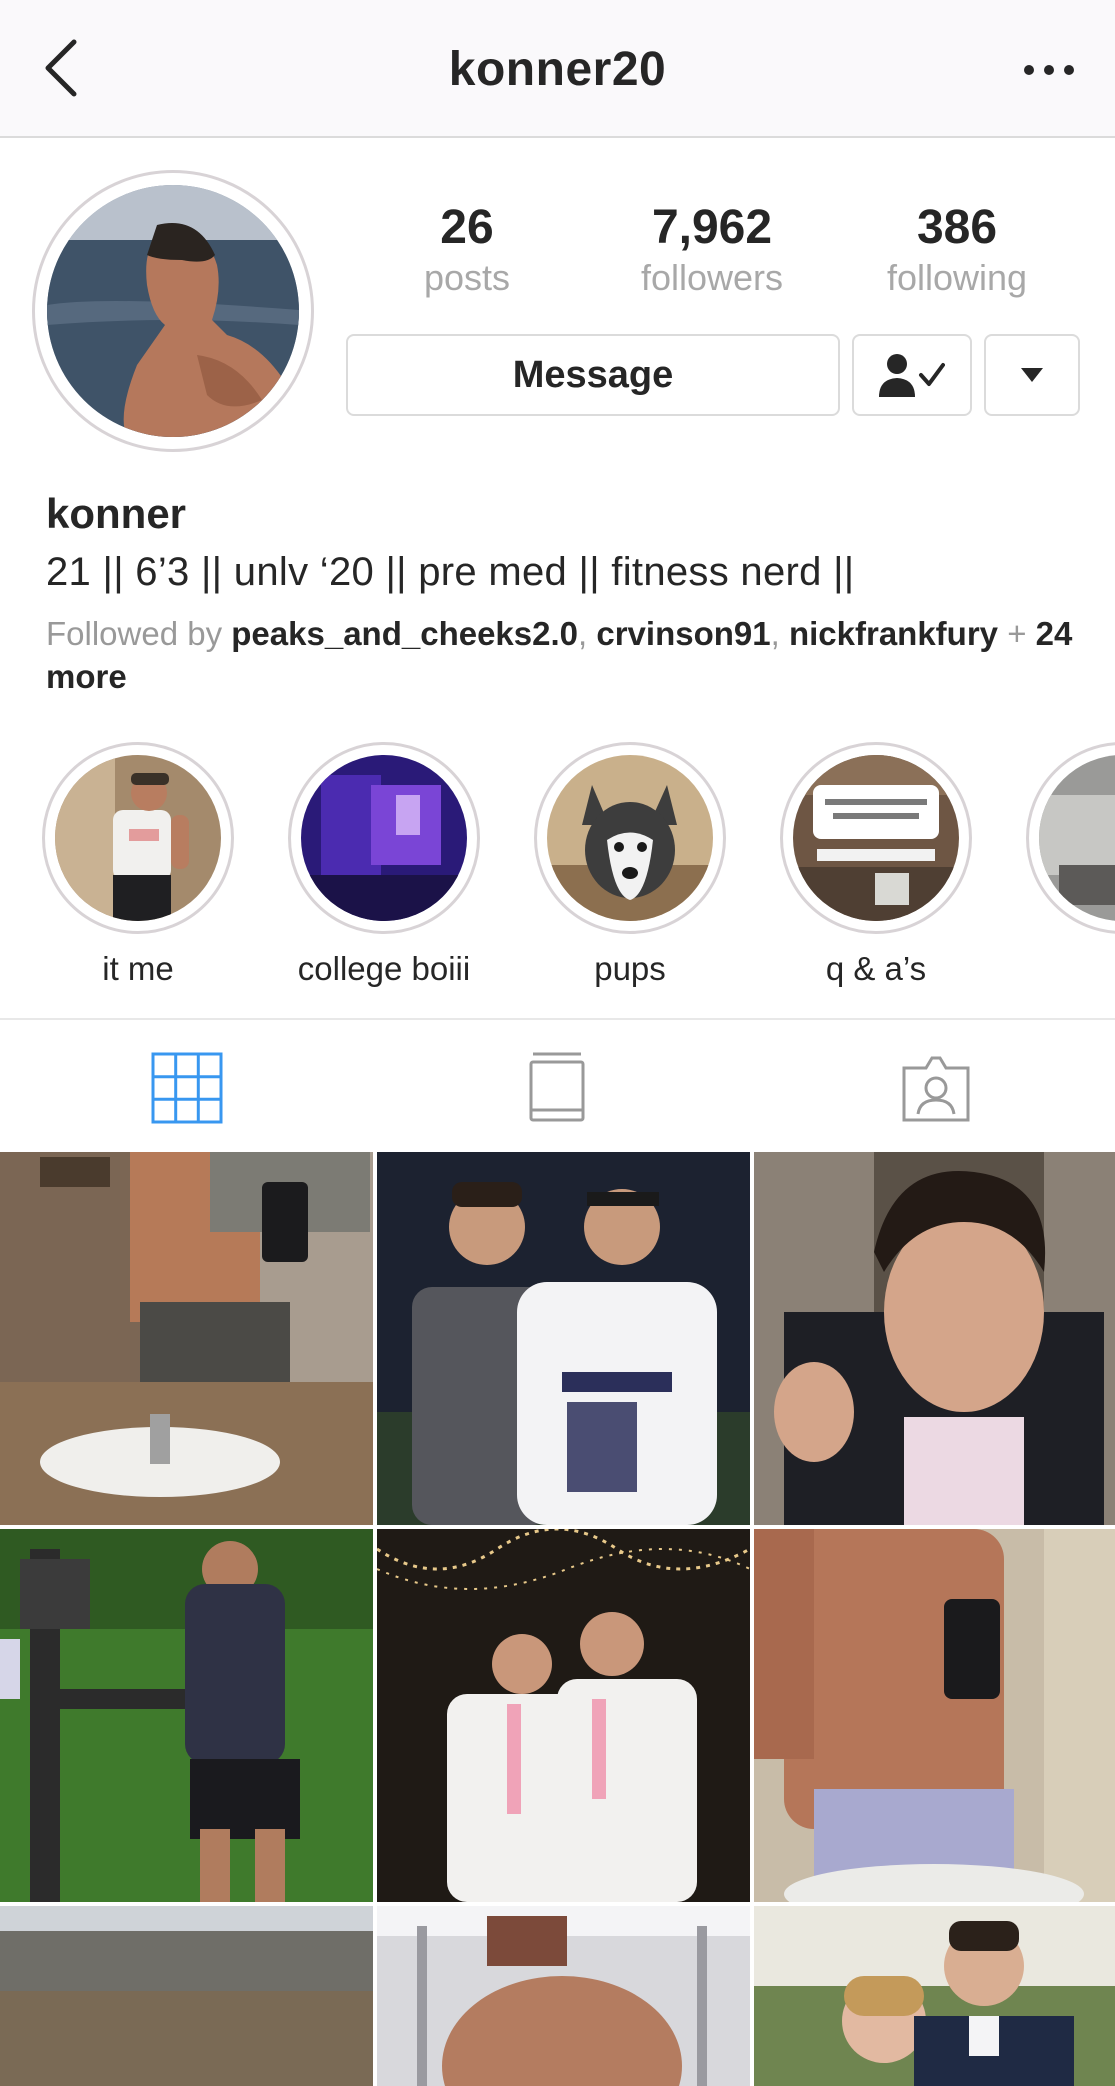  I want to click on highlight-label: college boiii, so click(384, 968).